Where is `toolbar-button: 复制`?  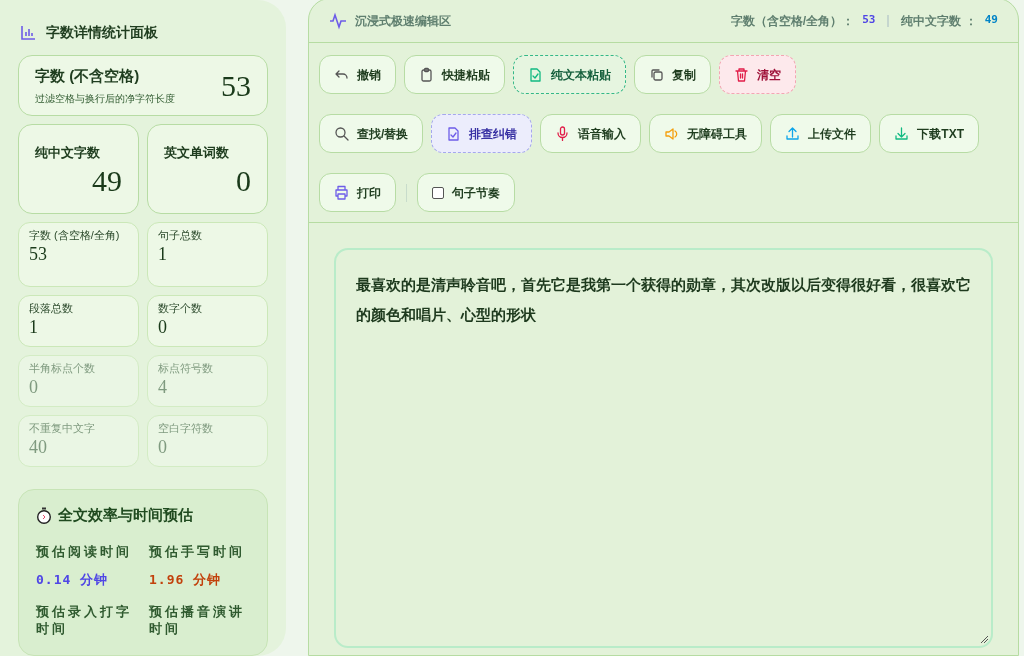
toolbar-button: 复制 is located at coordinates (672, 74).